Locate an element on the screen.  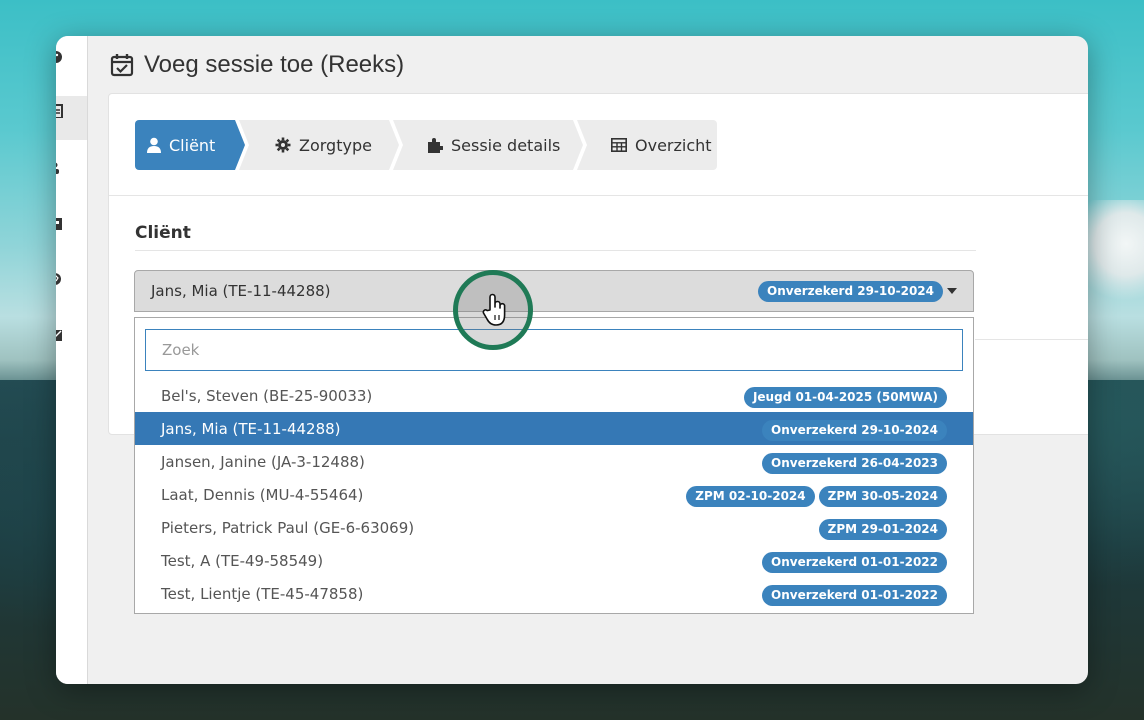
client-select-value: Jans, Mia (TE-11-44288) is located at coordinates (241, 291).